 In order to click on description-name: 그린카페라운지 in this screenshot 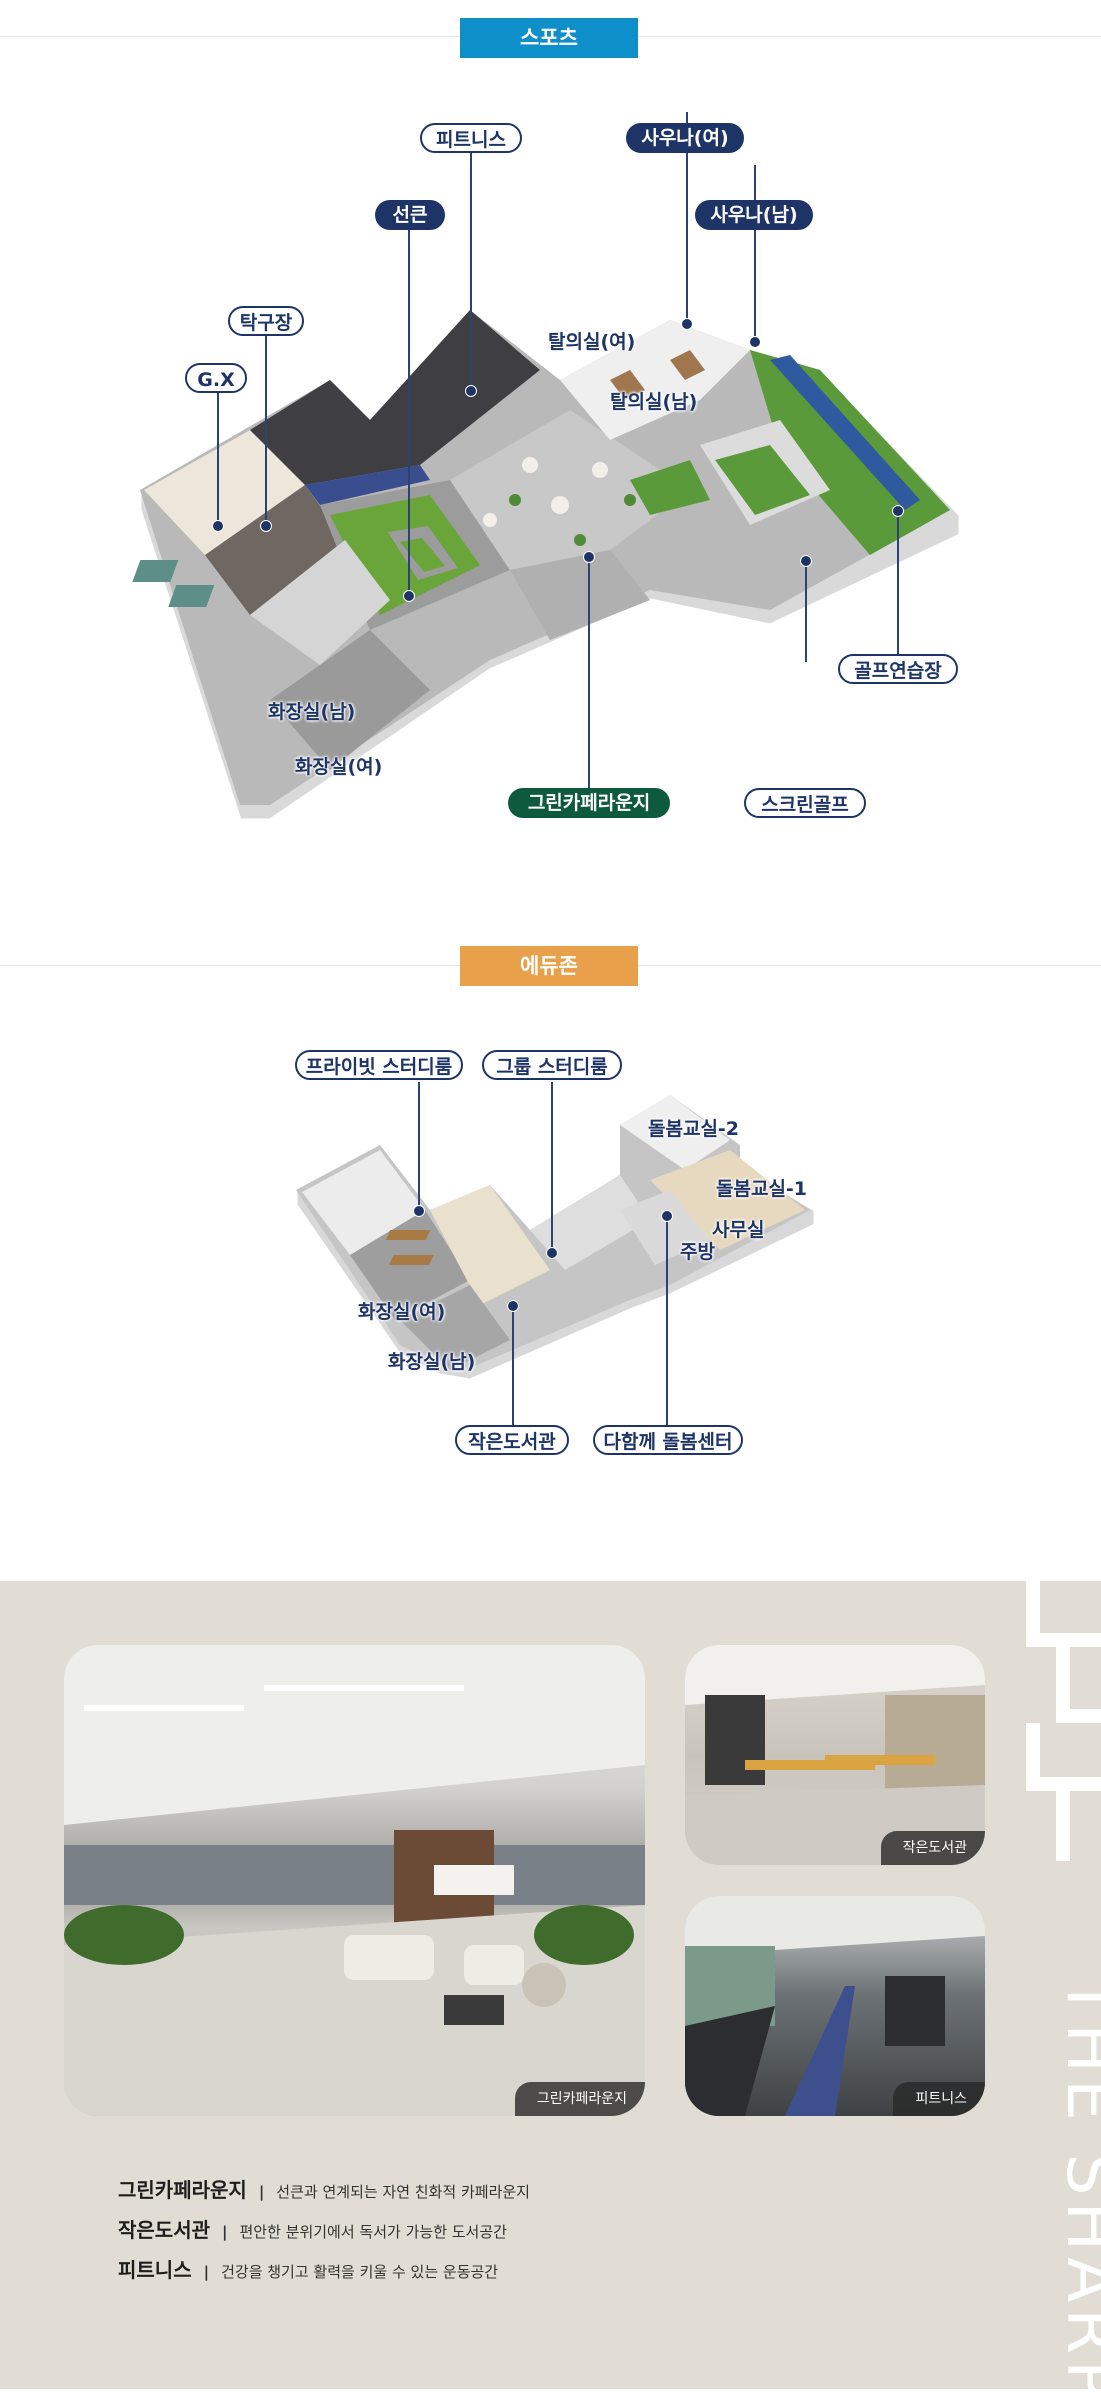, I will do `click(182, 2190)`.